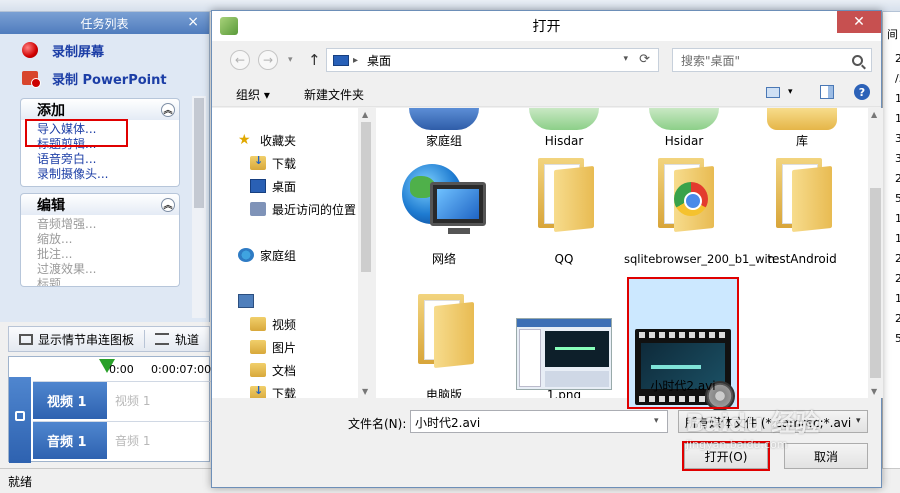 This screenshot has width=900, height=493. I want to click on show-storyboard-label: 显示情节串连图板, so click(86, 339).